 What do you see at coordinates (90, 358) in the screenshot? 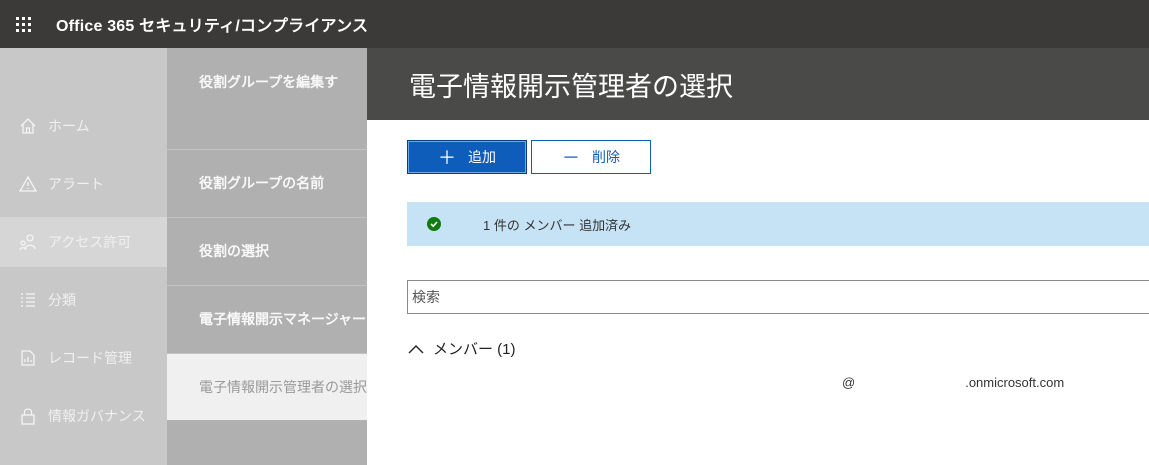
I see `nav-label: レコード管理` at bounding box center [90, 358].